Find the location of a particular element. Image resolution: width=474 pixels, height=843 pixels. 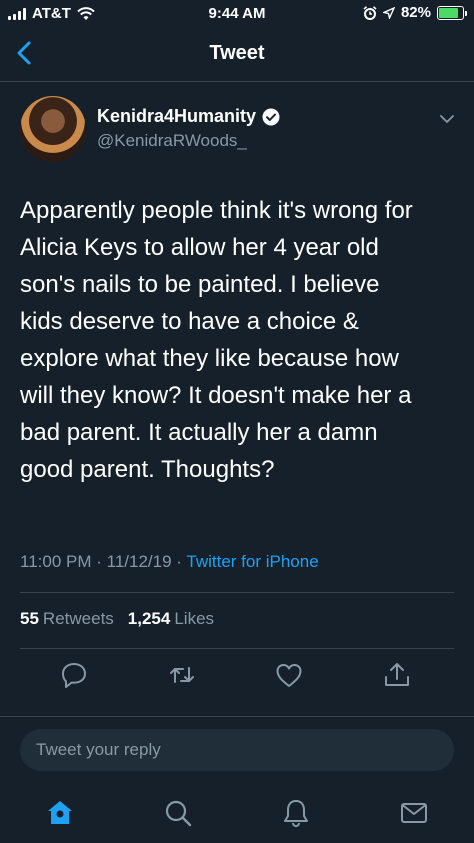

search-icon is located at coordinates (178, 813).